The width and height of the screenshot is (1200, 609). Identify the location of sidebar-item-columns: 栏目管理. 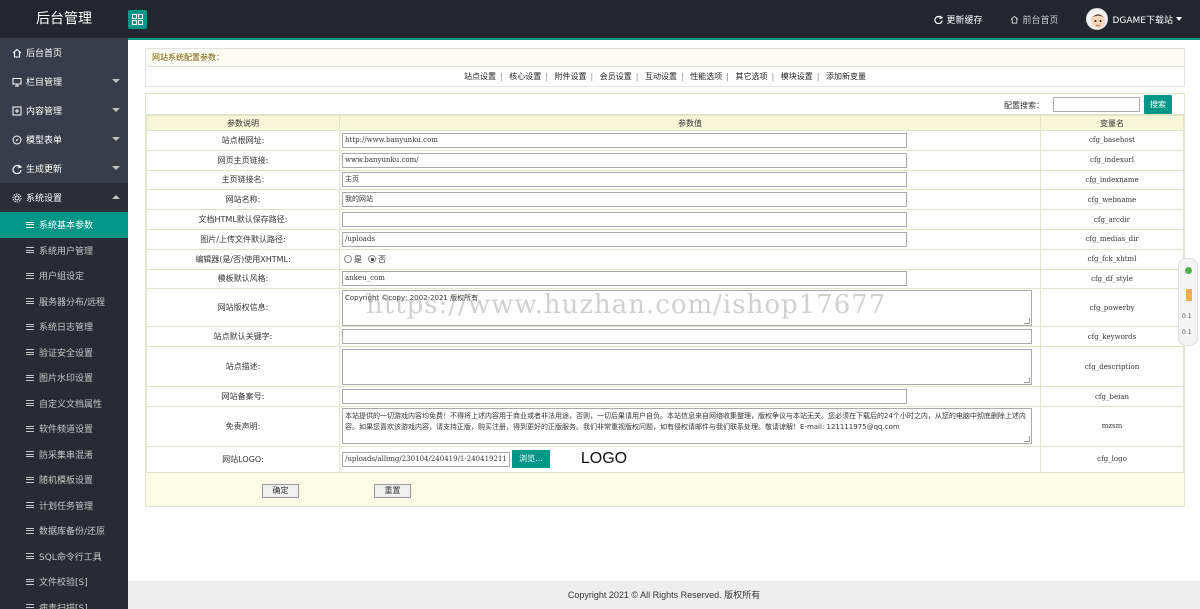
(64, 81).